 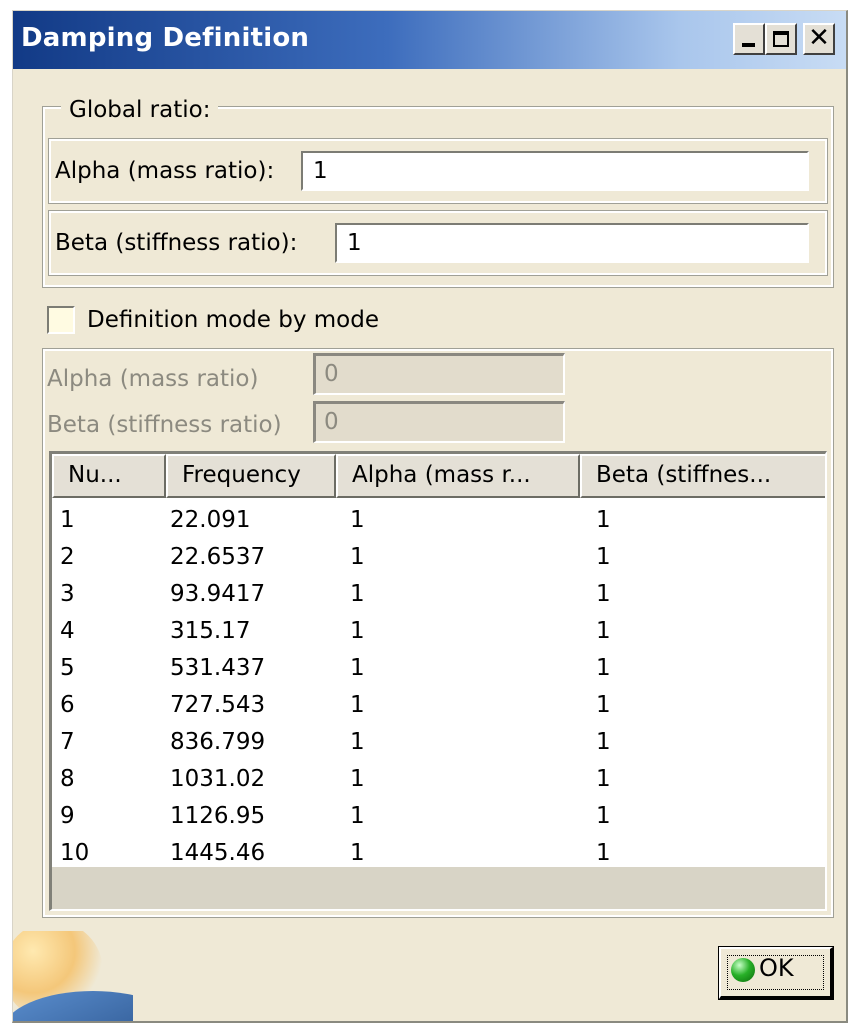 I want to click on mode-beta-input: 0, so click(x=439, y=422).